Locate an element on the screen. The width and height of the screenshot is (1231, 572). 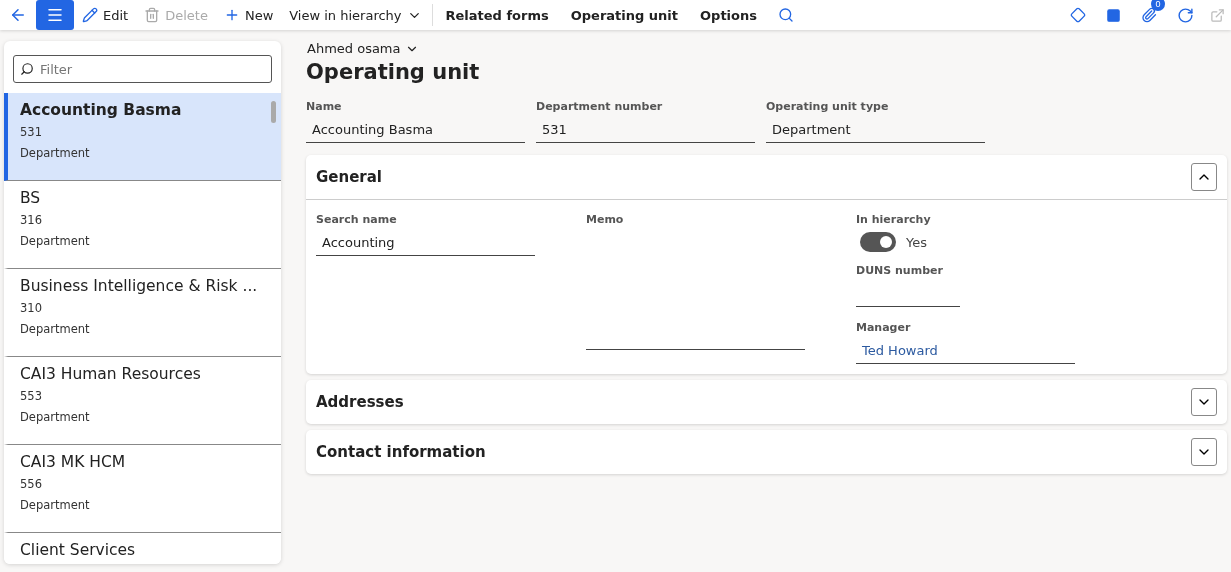
input-field: Department is located at coordinates (875, 131).